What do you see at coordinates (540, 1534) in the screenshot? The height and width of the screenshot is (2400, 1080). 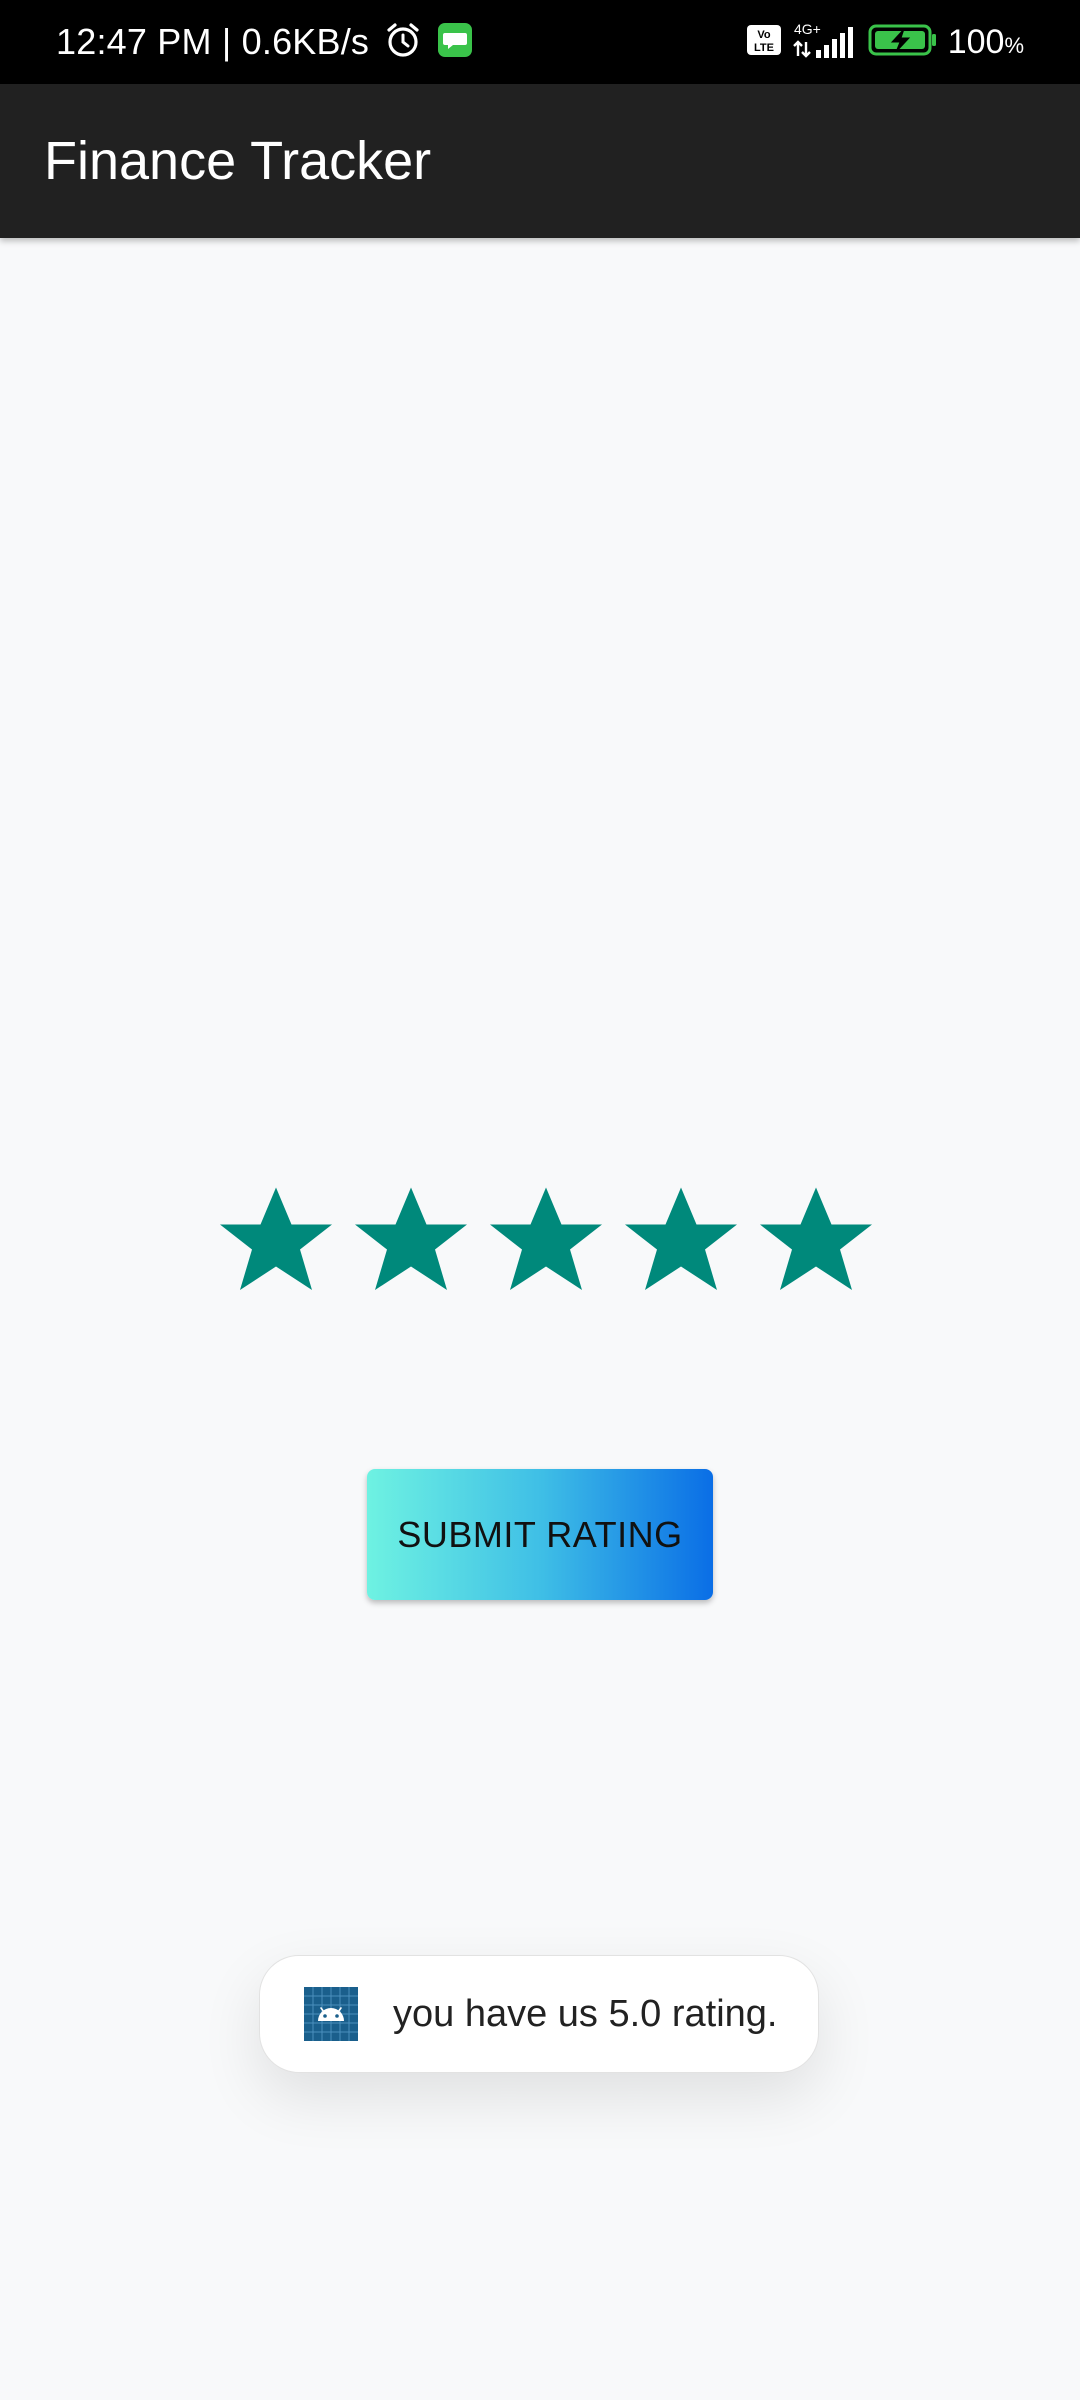 I see `submit-rating-button: SUBMIT RATING` at bounding box center [540, 1534].